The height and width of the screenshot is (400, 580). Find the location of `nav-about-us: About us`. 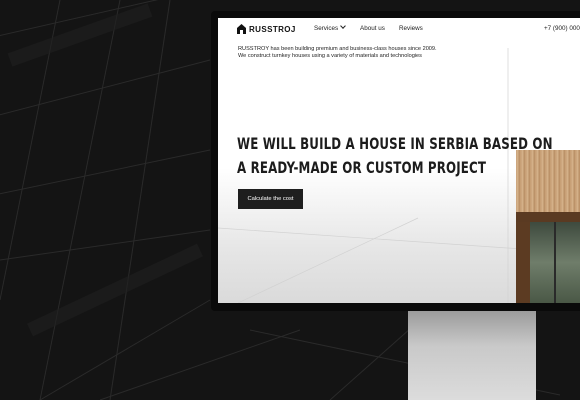

nav-about-us: About us is located at coordinates (372, 28).